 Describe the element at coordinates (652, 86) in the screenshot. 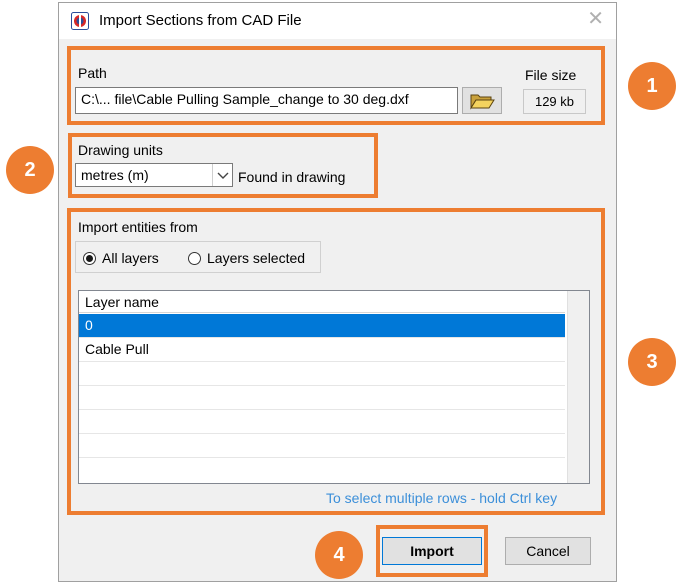

I see `annotation-badge-1: 1` at that location.